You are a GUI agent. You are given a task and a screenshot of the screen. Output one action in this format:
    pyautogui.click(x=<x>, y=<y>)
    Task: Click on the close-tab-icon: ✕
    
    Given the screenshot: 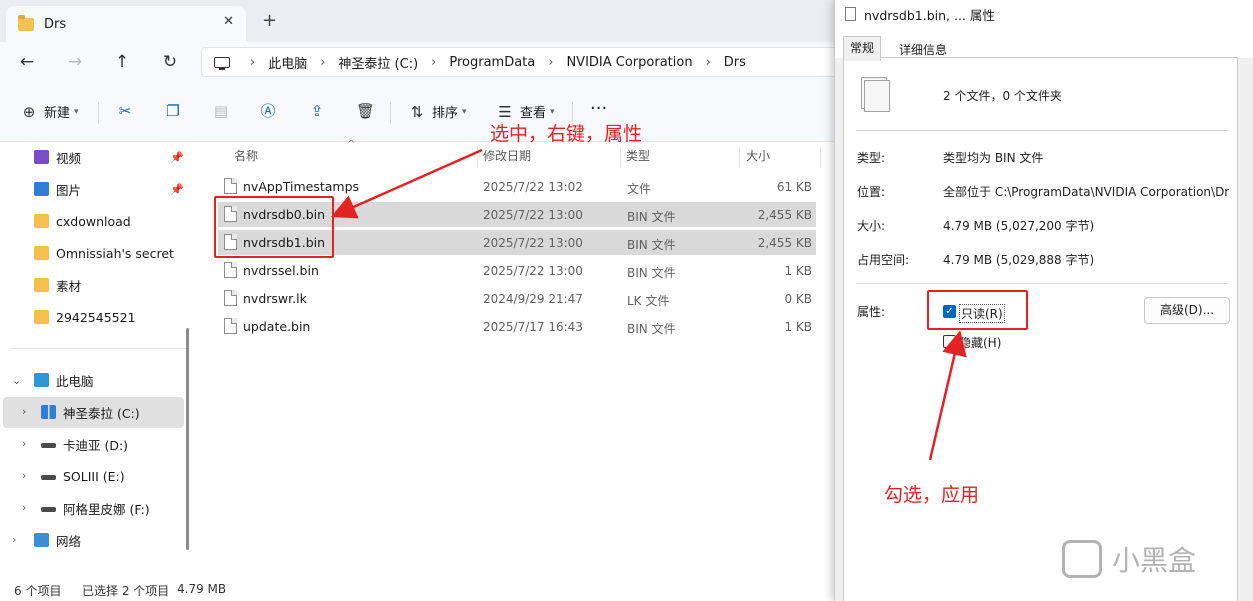 What is the action you would take?
    pyautogui.click(x=228, y=21)
    